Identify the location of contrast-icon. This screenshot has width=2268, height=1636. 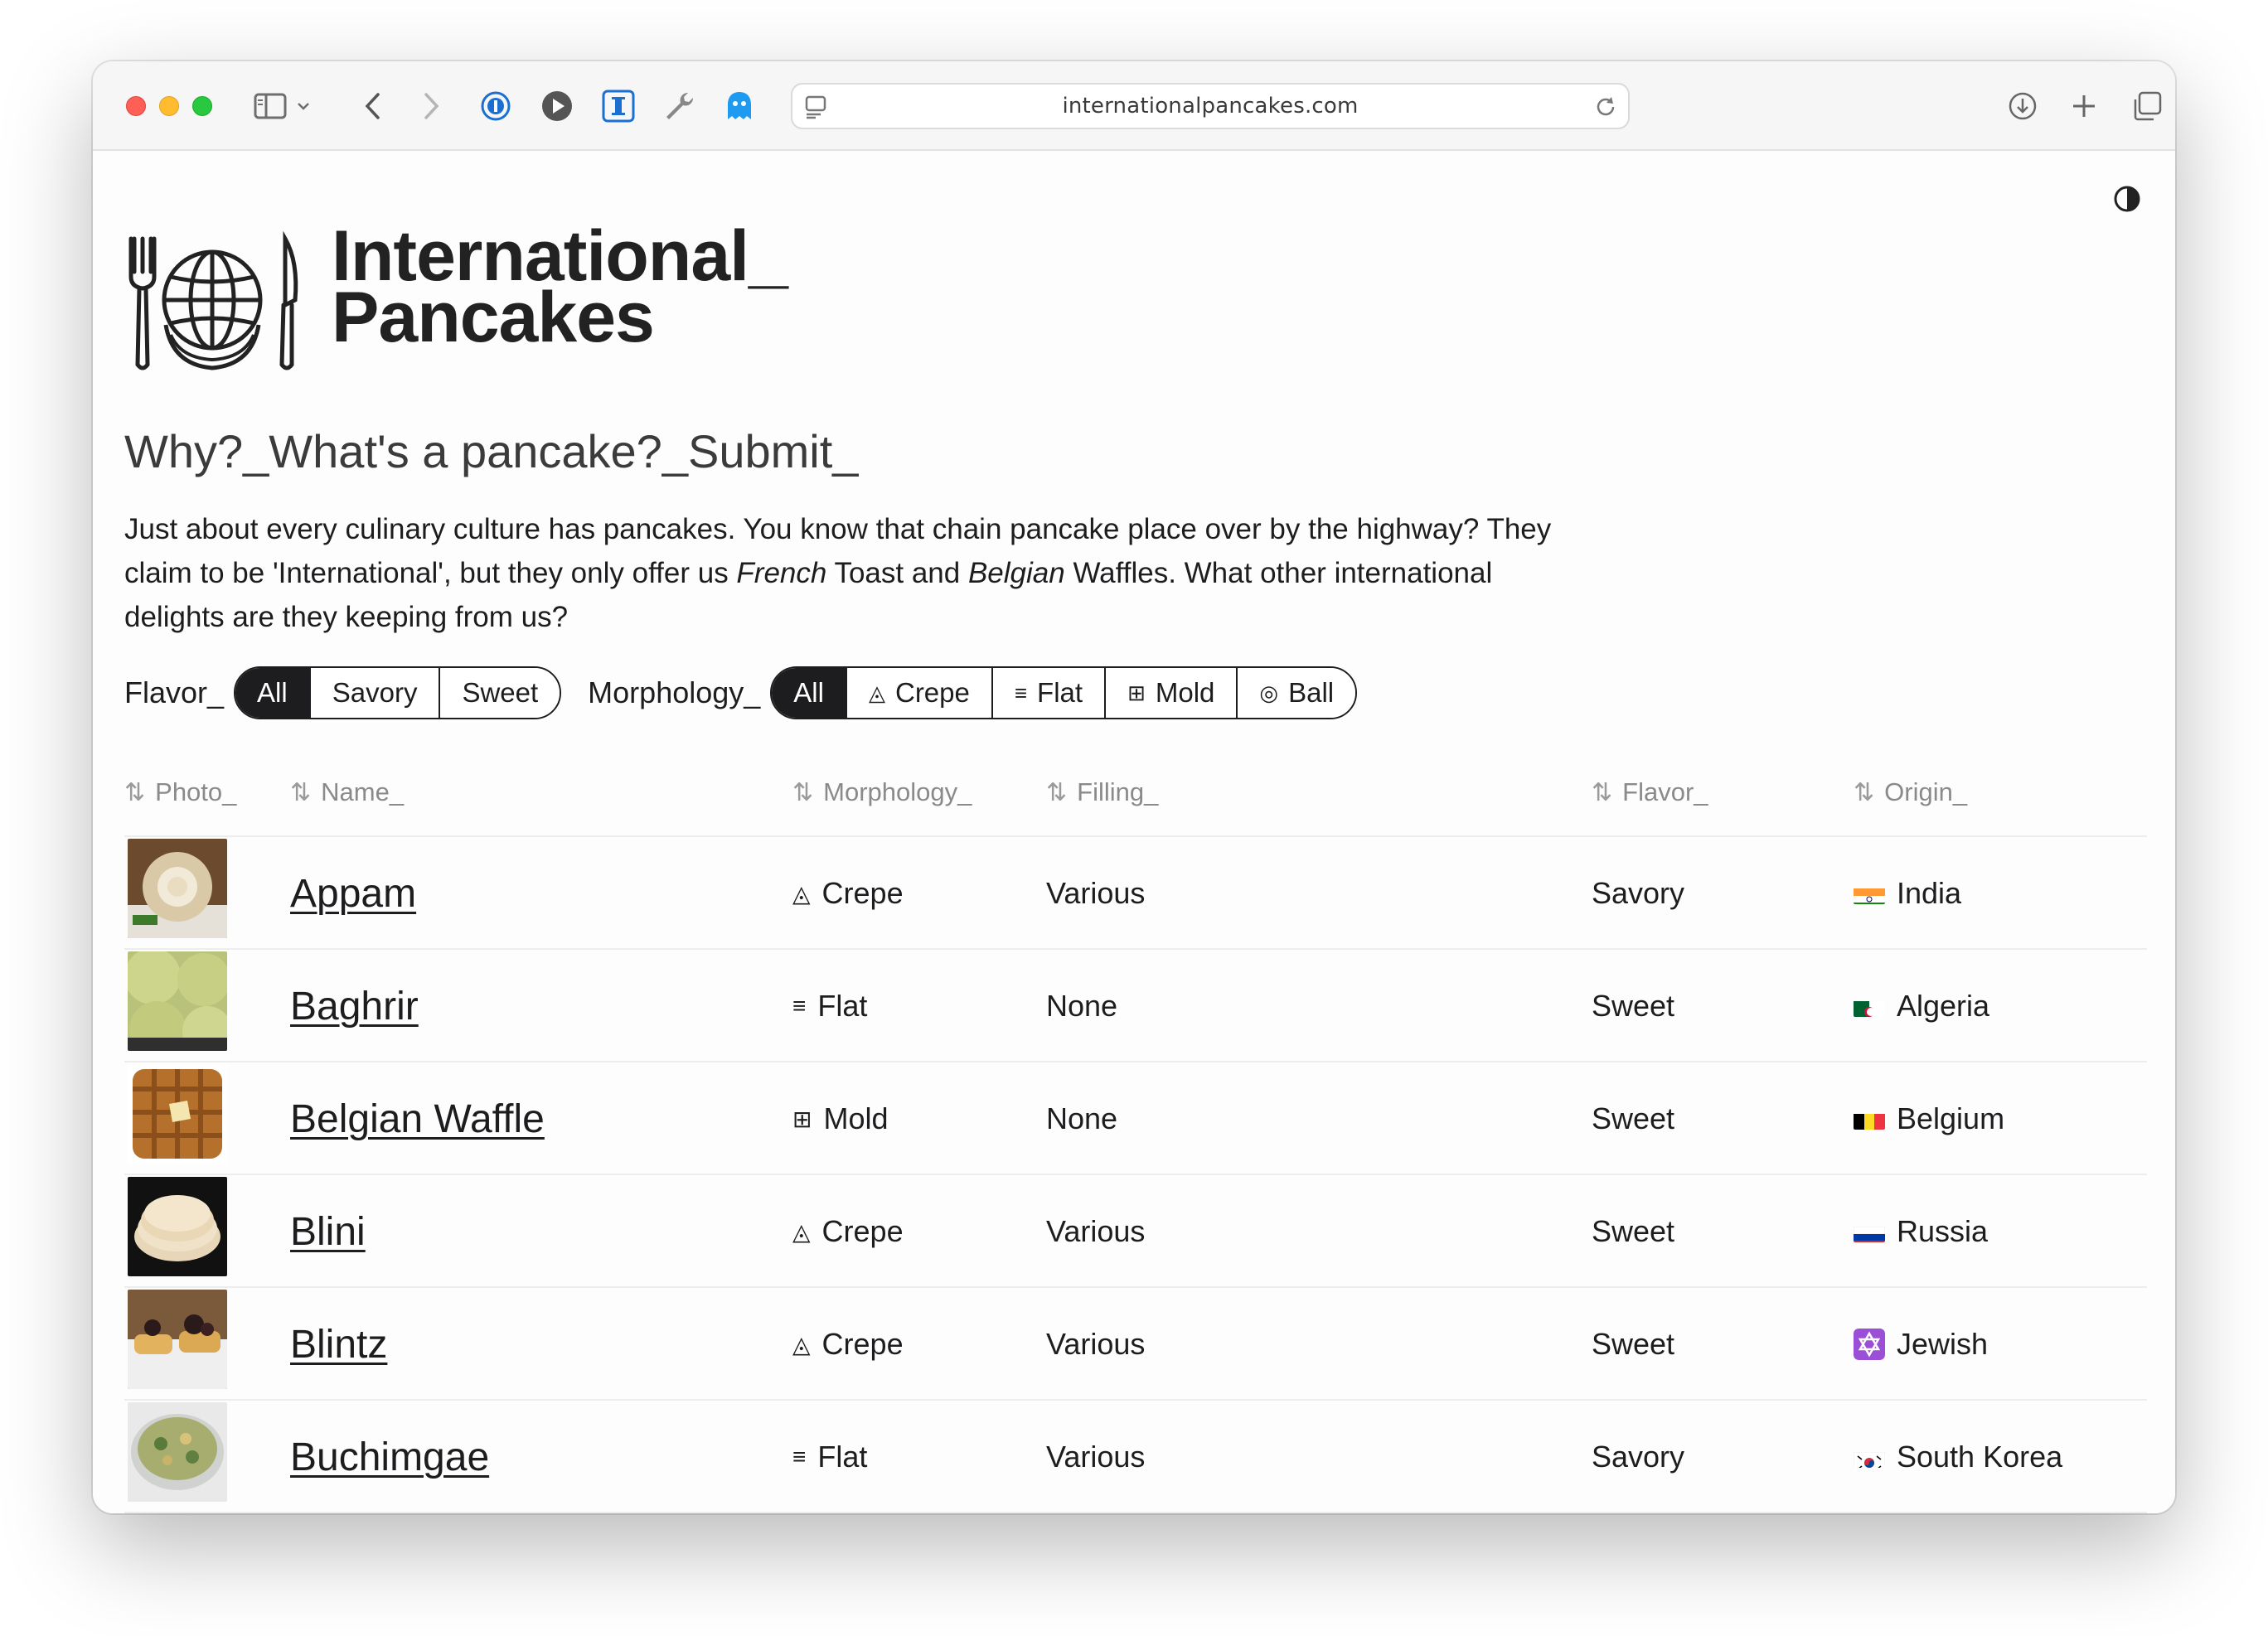
(2127, 199).